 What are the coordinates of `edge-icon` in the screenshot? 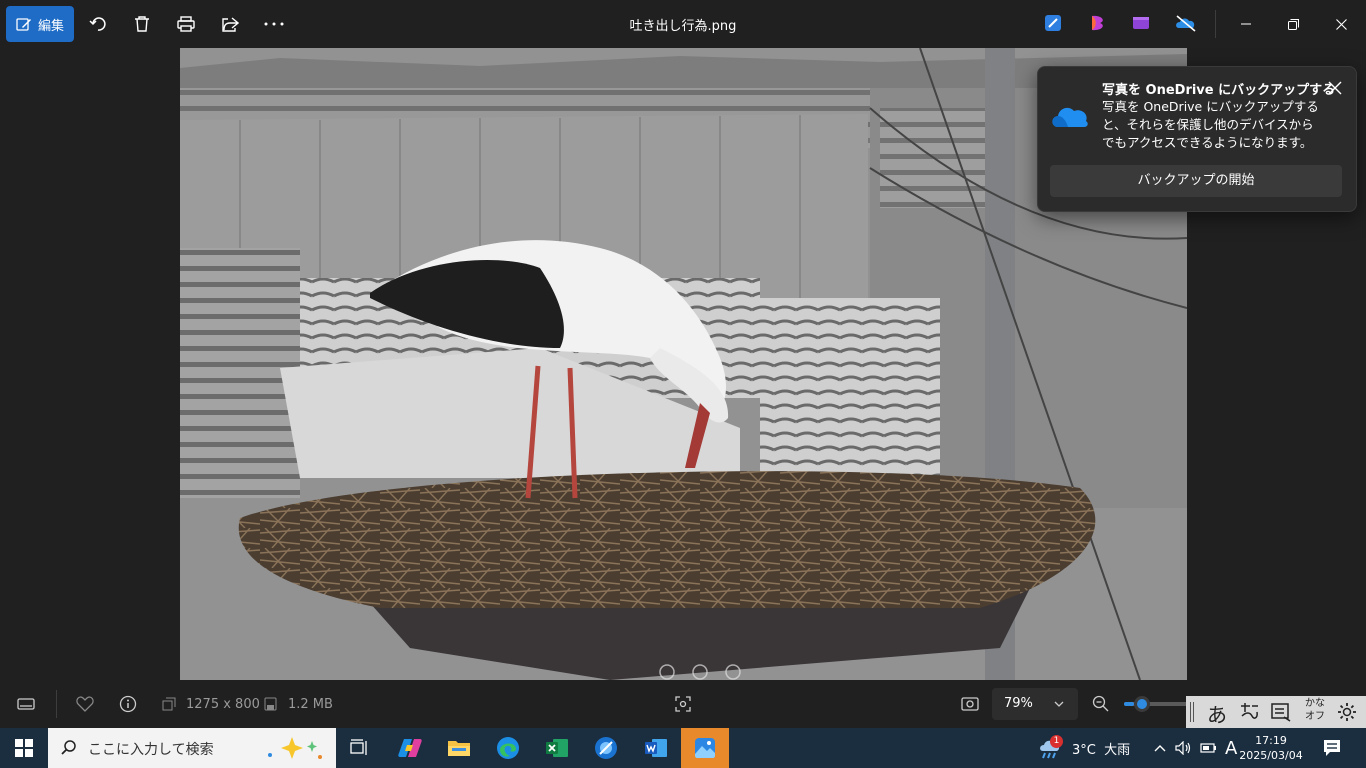 It's located at (508, 748).